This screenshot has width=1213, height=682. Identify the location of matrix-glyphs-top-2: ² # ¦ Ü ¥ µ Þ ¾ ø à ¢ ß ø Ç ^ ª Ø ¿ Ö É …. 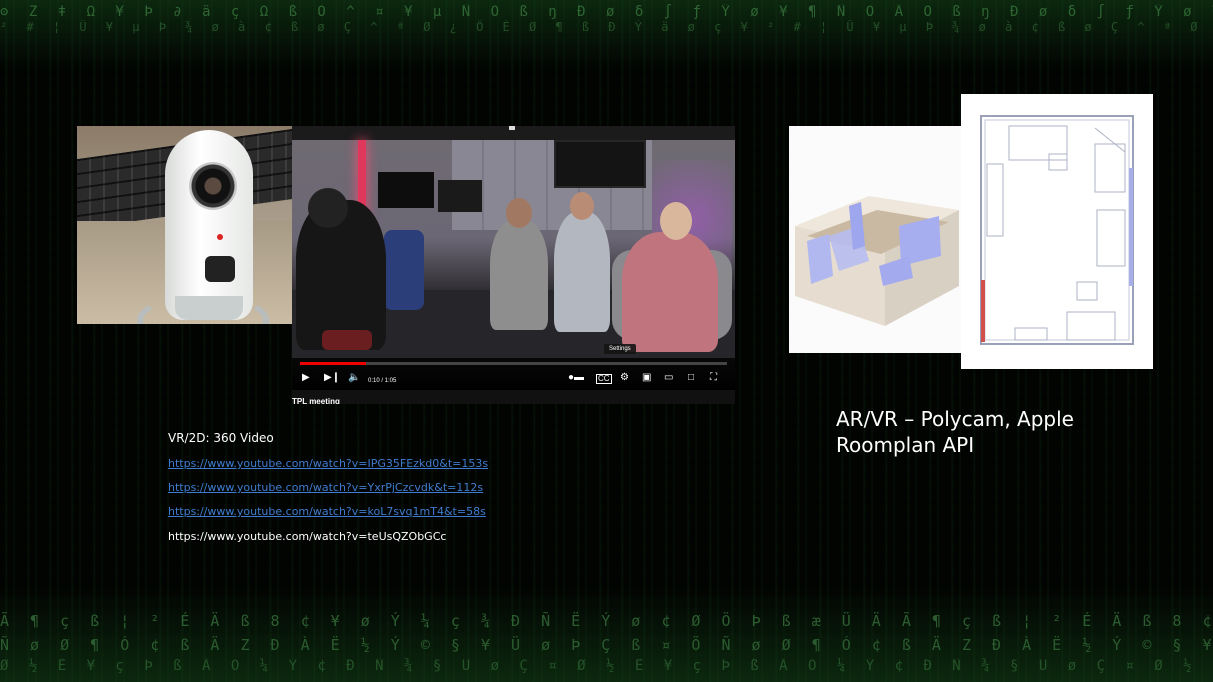
(606, 27).